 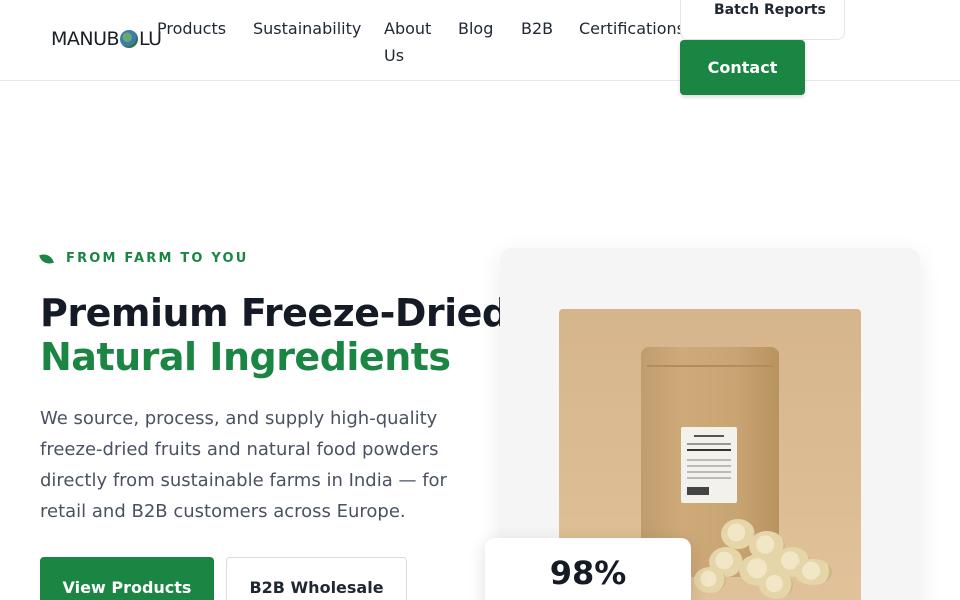 I want to click on contact-button: Contact, so click(x=742, y=67).